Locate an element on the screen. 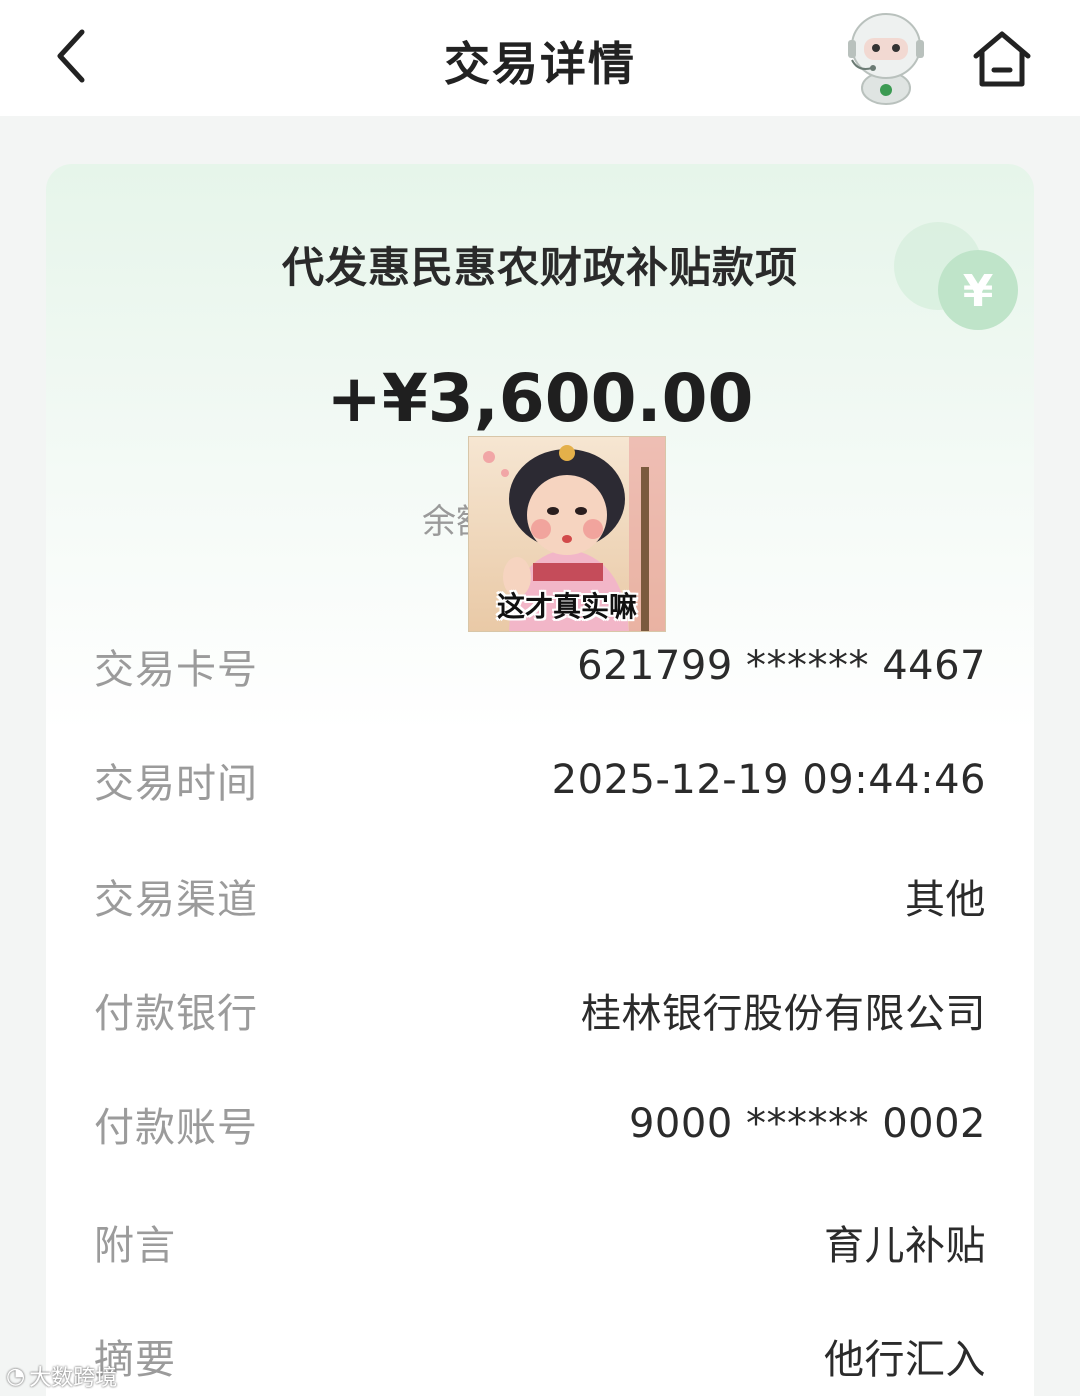  detail-label: 附言 is located at coordinates (135, 1246).